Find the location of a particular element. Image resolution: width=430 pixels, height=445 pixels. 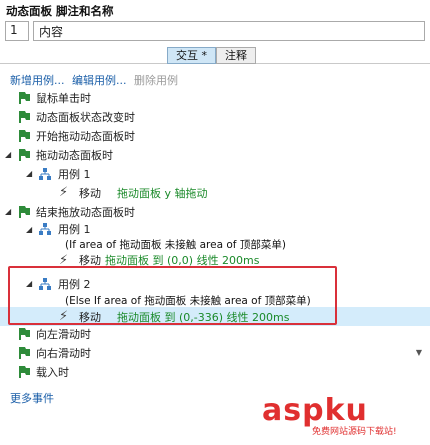

case-actions: 新增用例... 编辑用例... 删除用例 is located at coordinates (96, 80).